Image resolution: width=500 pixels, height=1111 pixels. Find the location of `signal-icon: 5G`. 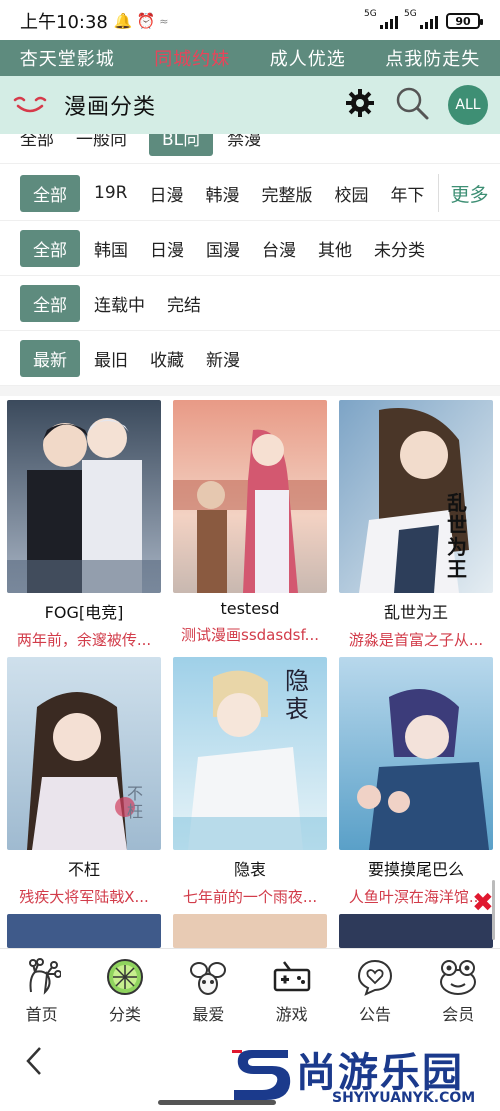

signal-icon: 5G is located at coordinates (381, 19).